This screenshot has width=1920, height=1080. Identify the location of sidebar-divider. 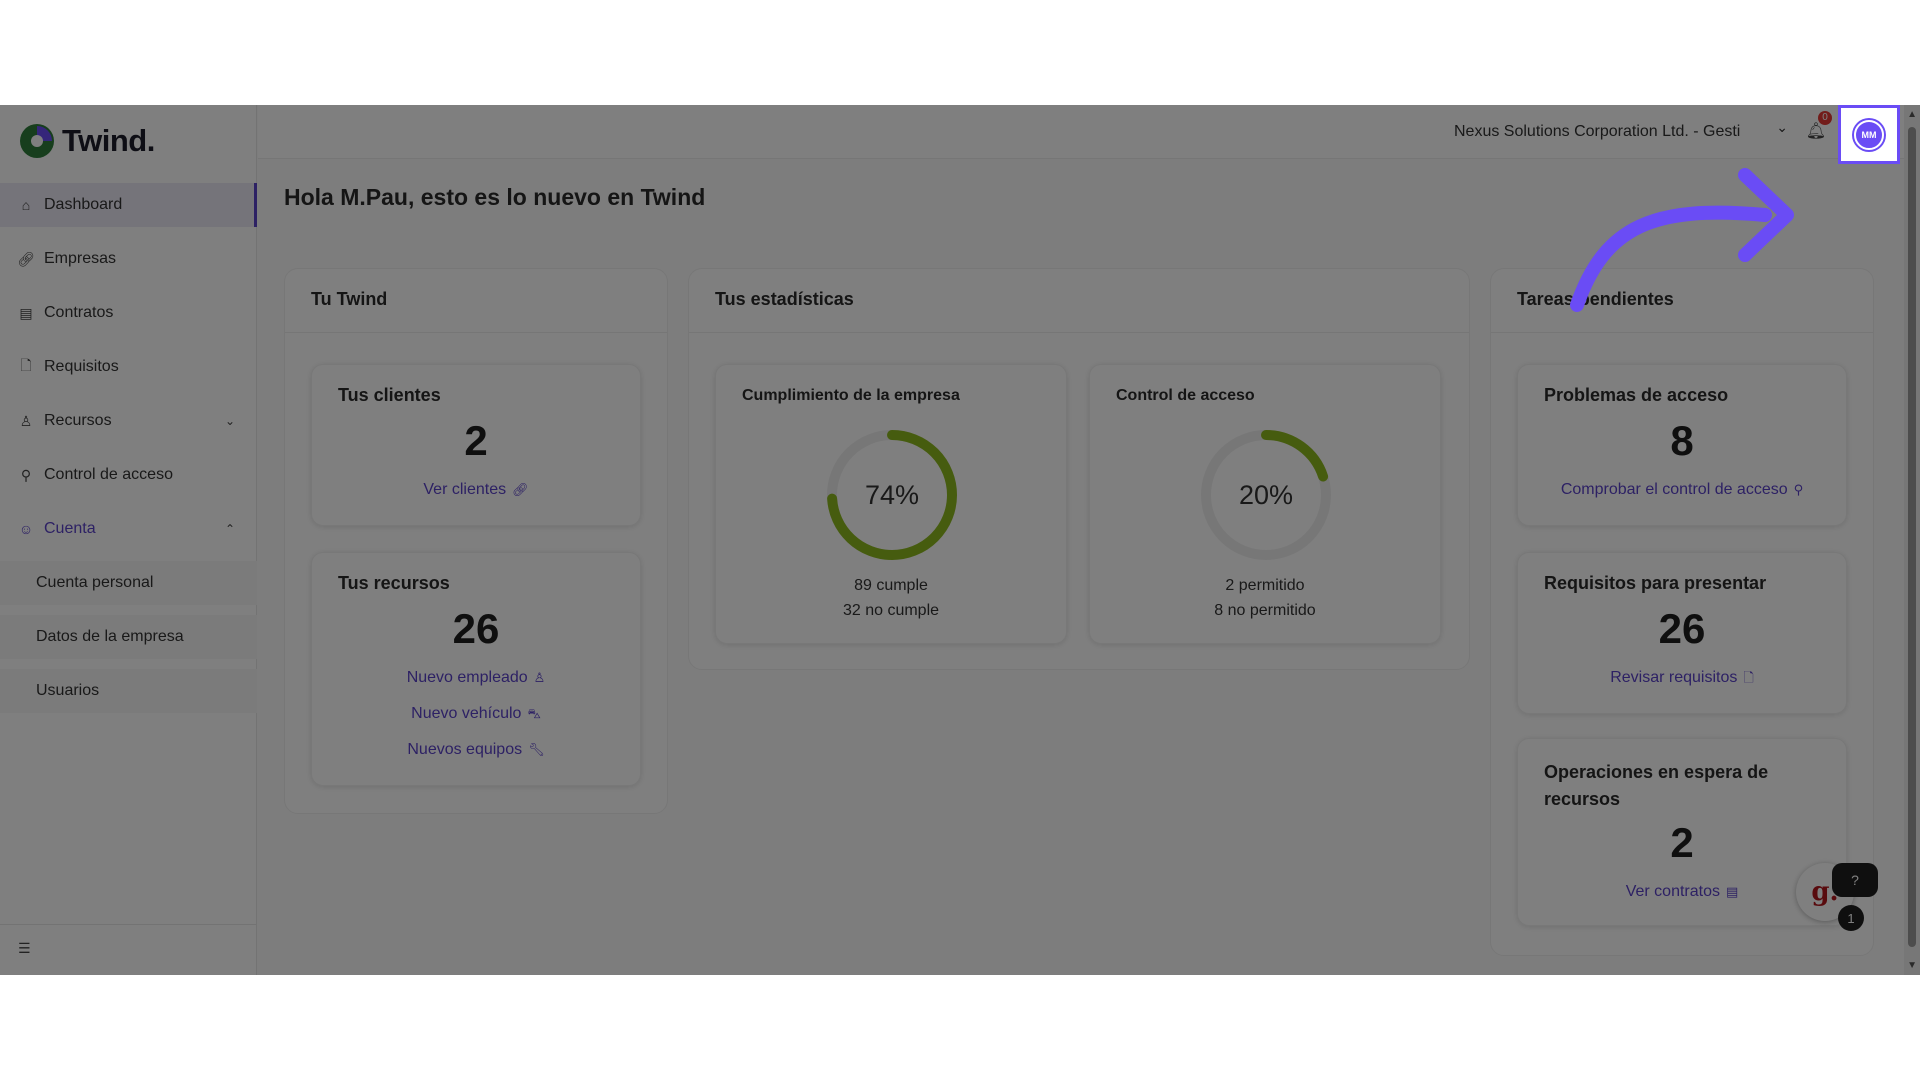
(128, 924).